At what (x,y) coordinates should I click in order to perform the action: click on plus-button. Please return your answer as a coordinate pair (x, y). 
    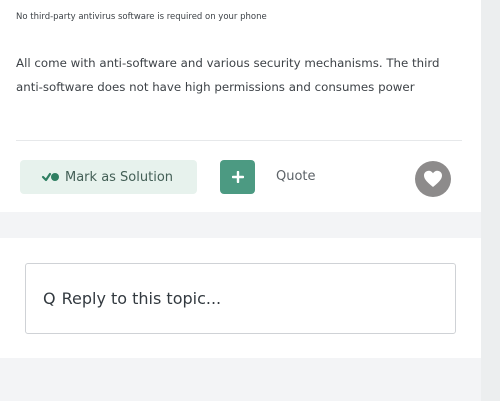
    Looking at the image, I should click on (237, 177).